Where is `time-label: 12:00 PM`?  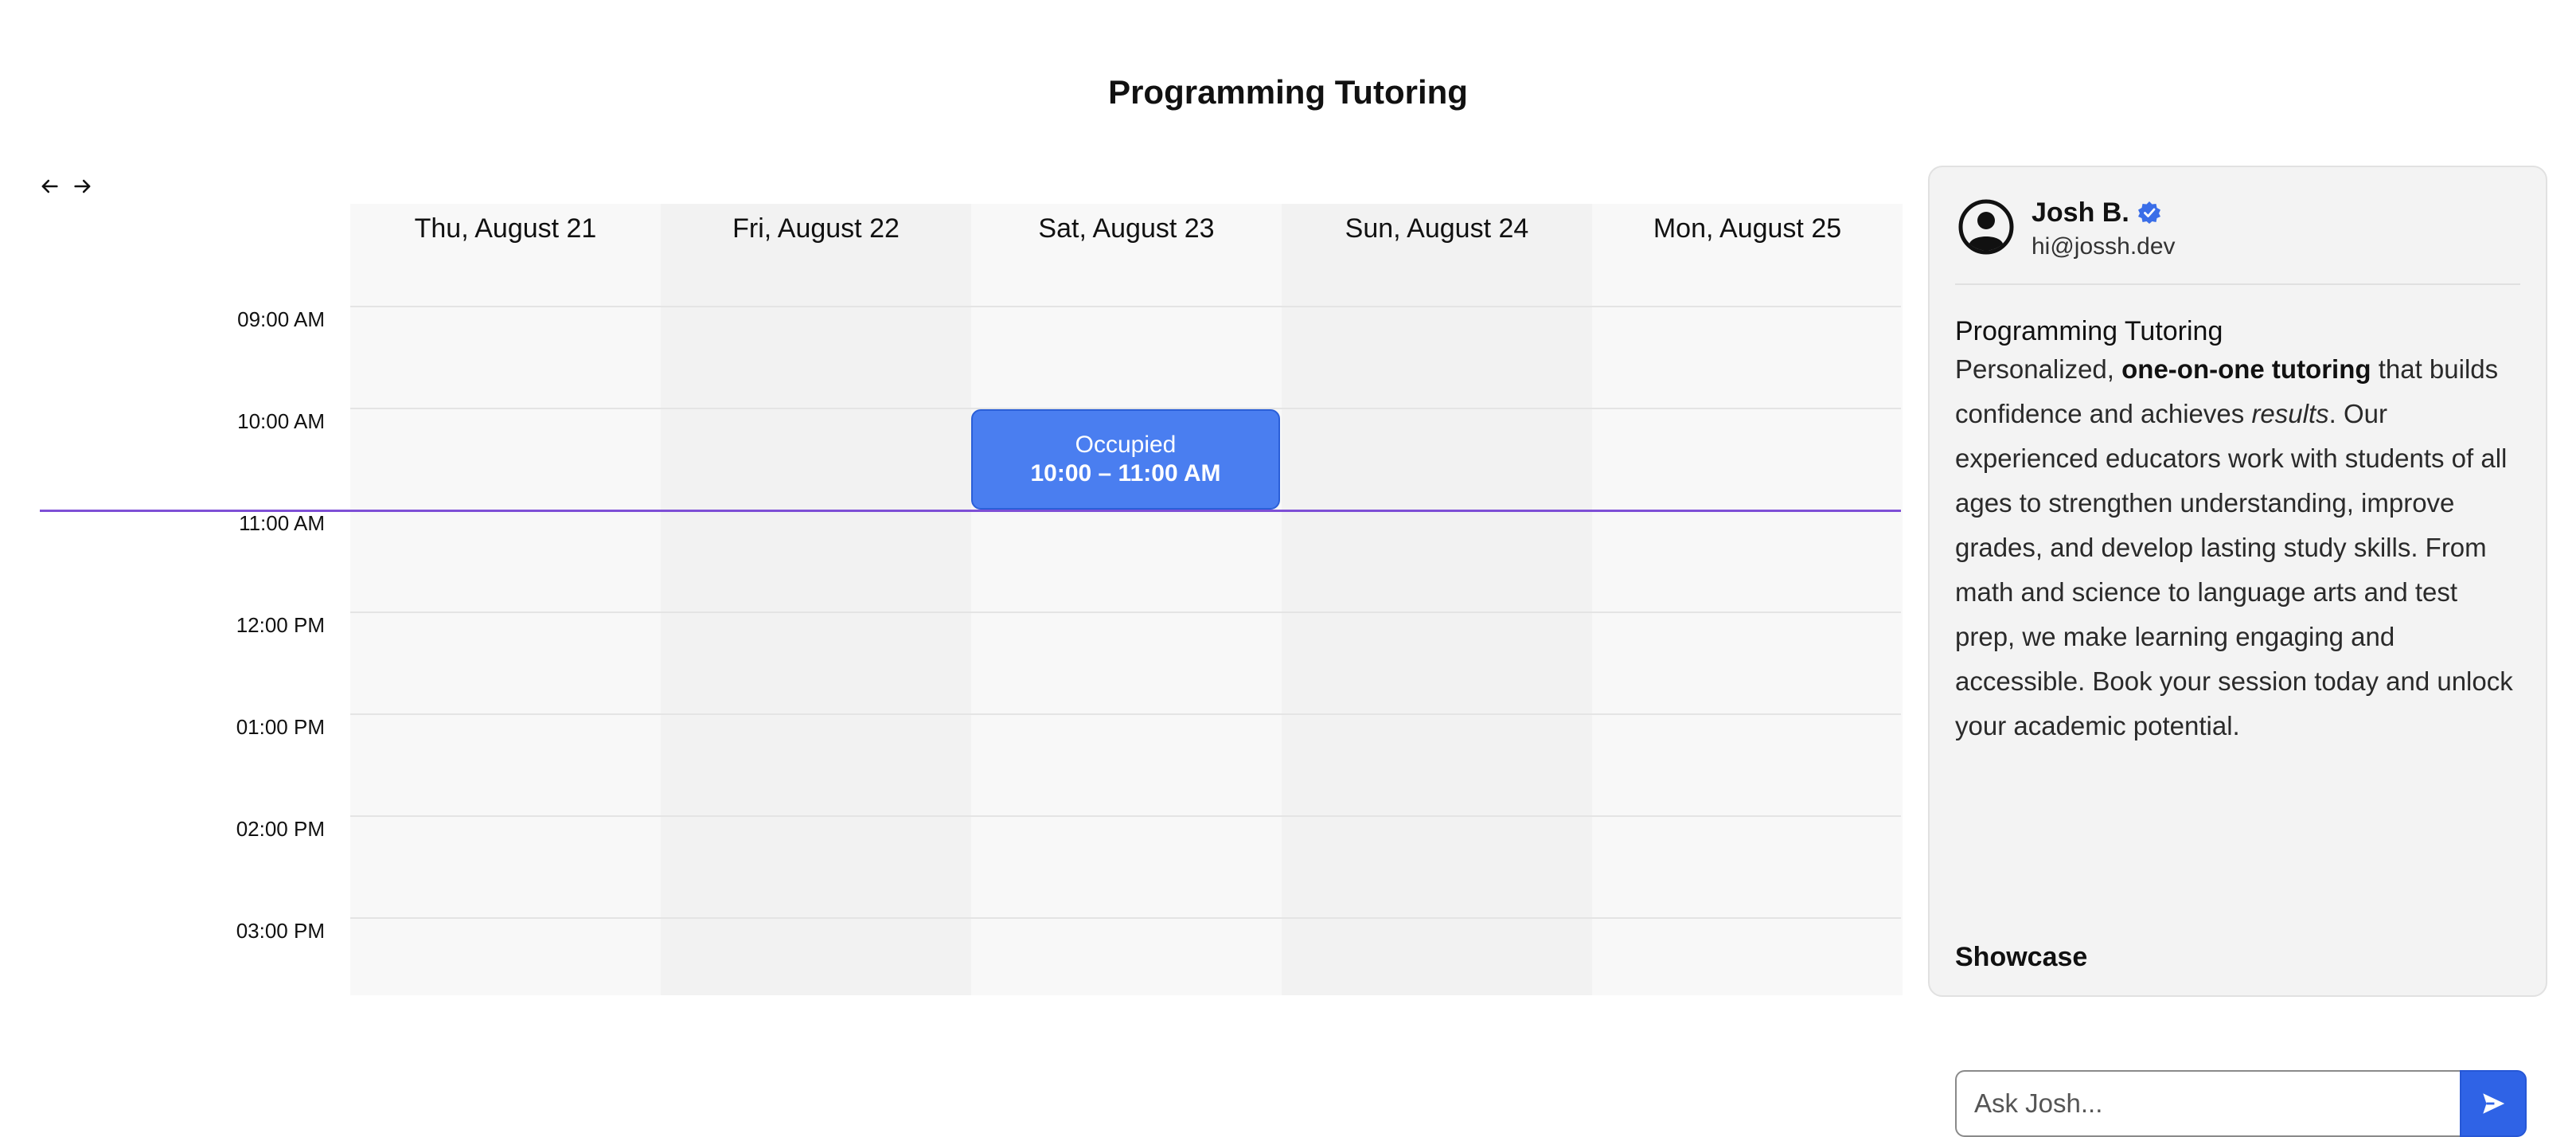 time-label: 12:00 PM is located at coordinates (280, 625).